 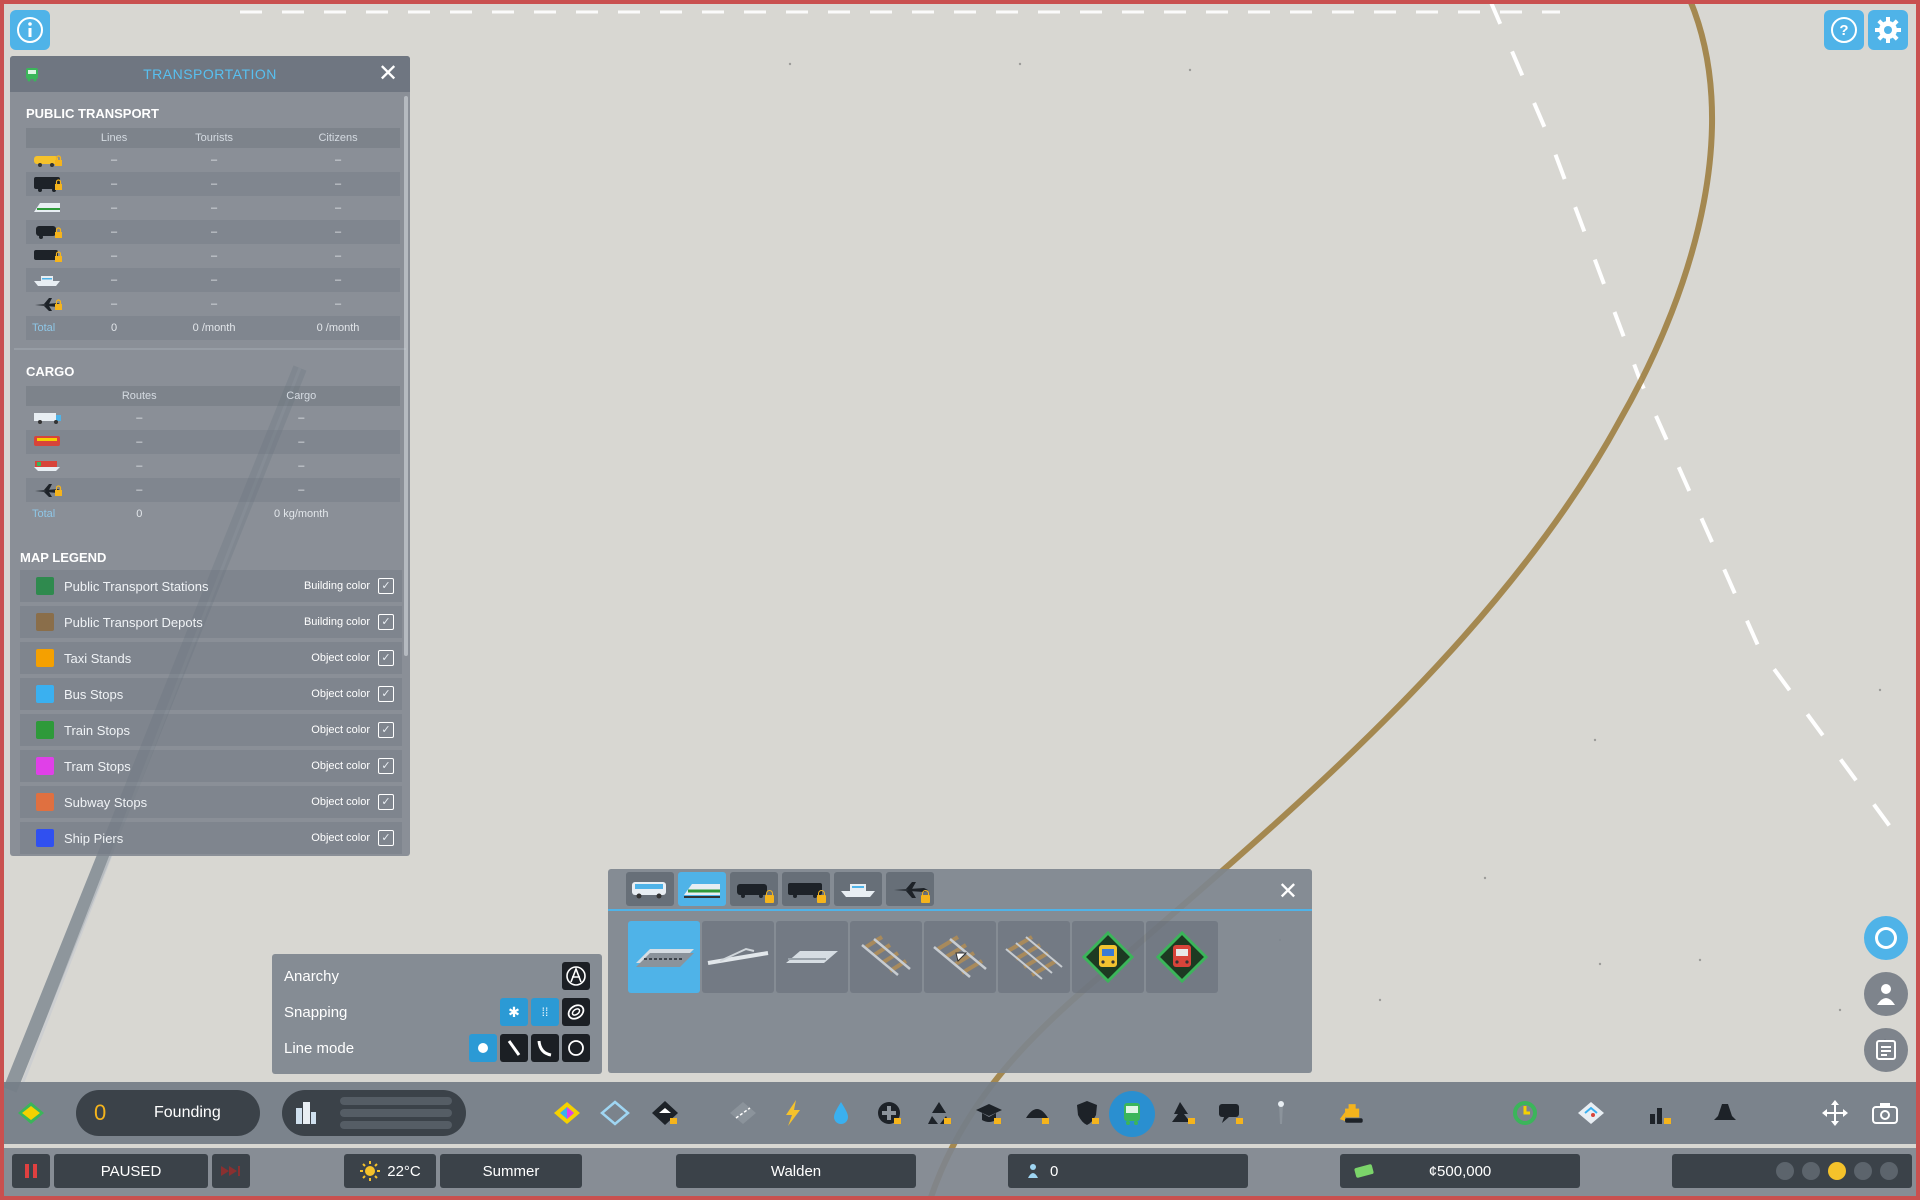 What do you see at coordinates (738, 957) in the screenshot?
I see `asset-railway-bridge` at bounding box center [738, 957].